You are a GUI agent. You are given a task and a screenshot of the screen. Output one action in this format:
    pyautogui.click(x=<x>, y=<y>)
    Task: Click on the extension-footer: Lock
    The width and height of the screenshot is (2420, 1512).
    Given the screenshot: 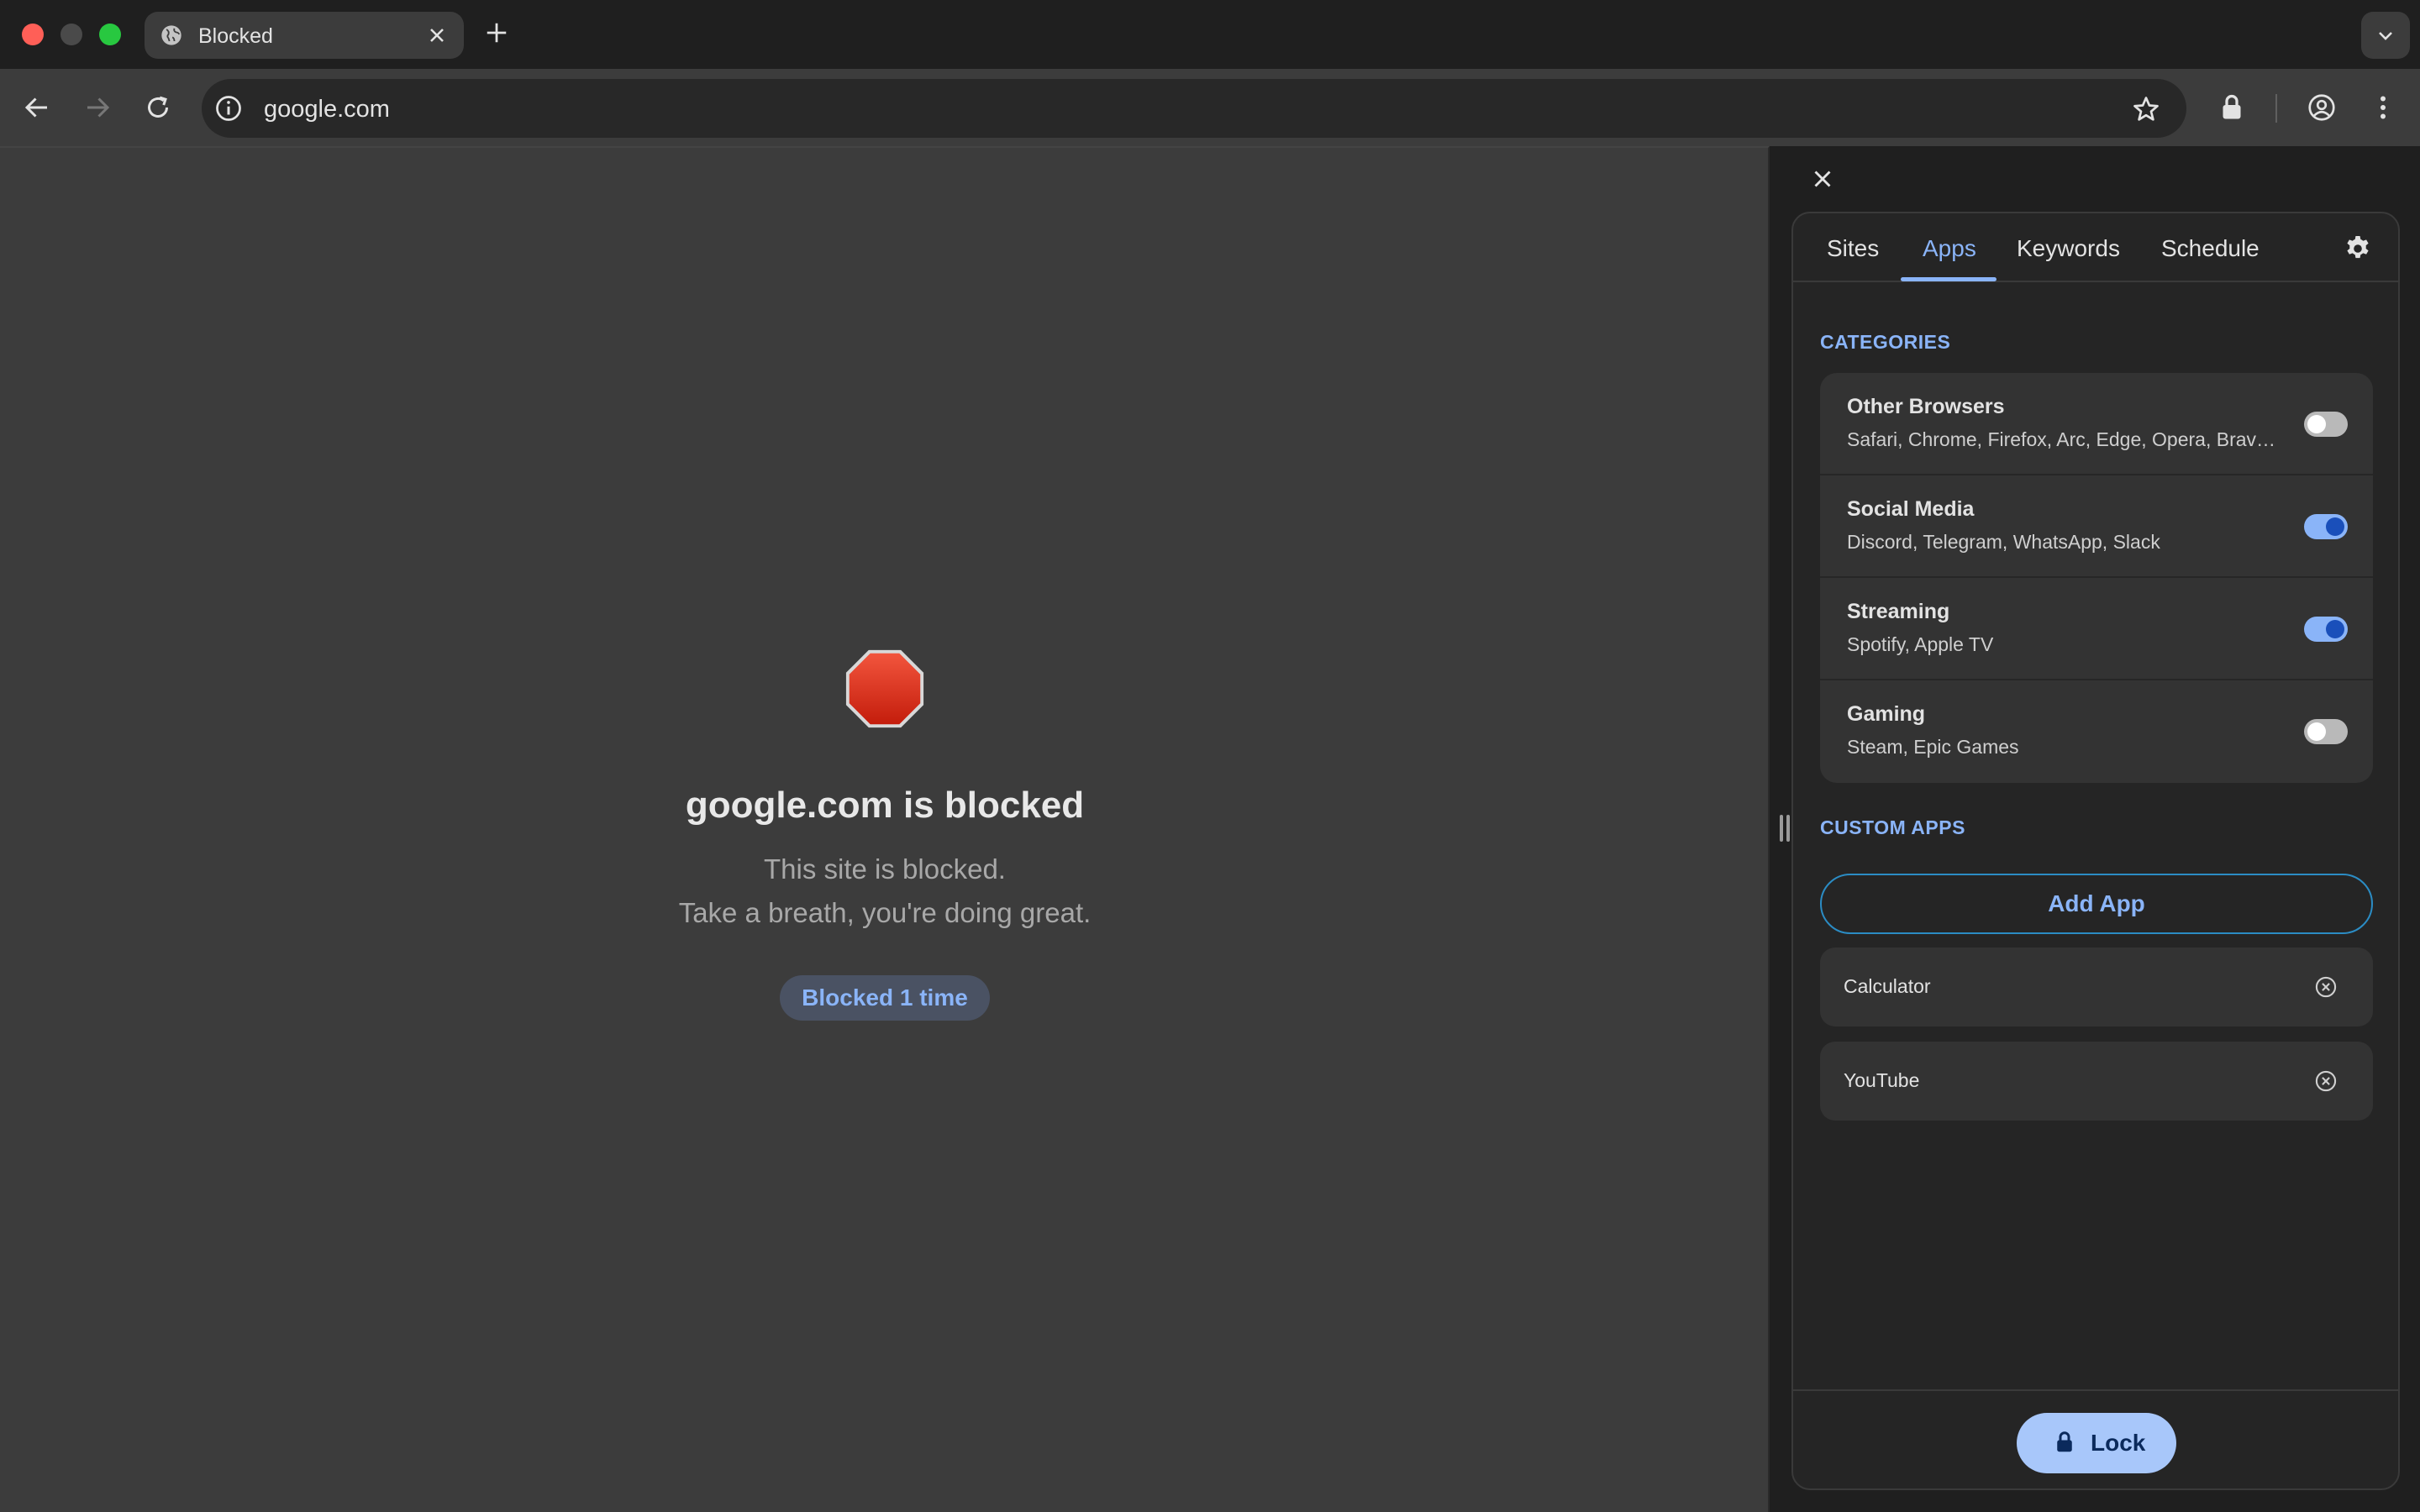 What is the action you would take?
    pyautogui.click(x=2095, y=1438)
    